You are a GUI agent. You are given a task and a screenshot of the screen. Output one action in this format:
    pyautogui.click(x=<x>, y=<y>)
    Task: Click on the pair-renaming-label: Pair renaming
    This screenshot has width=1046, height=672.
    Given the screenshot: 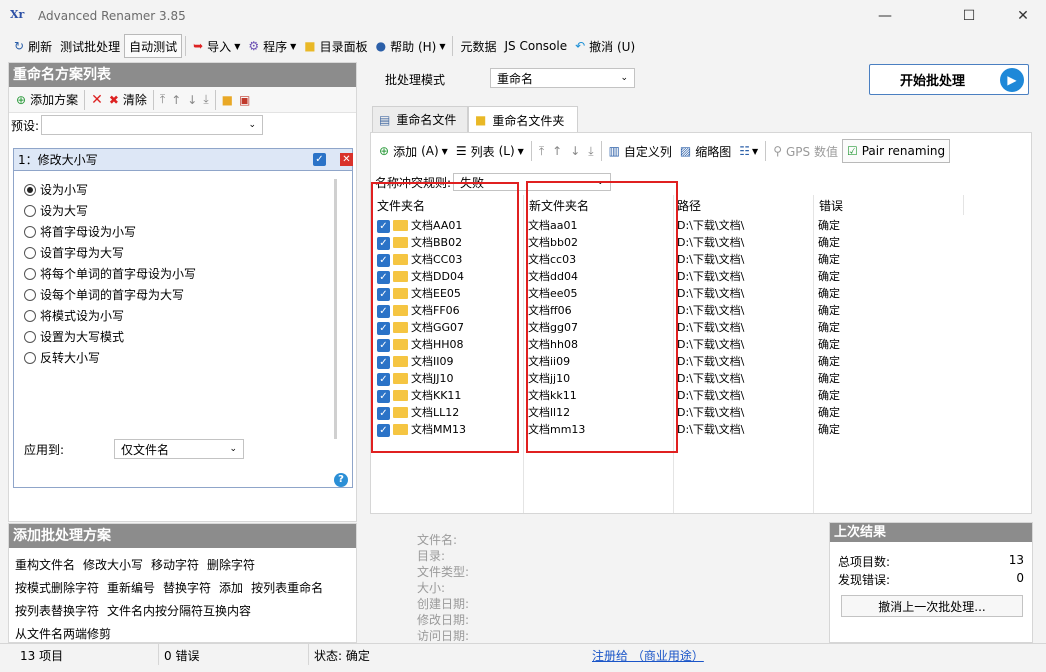 What is the action you would take?
    pyautogui.click(x=903, y=151)
    